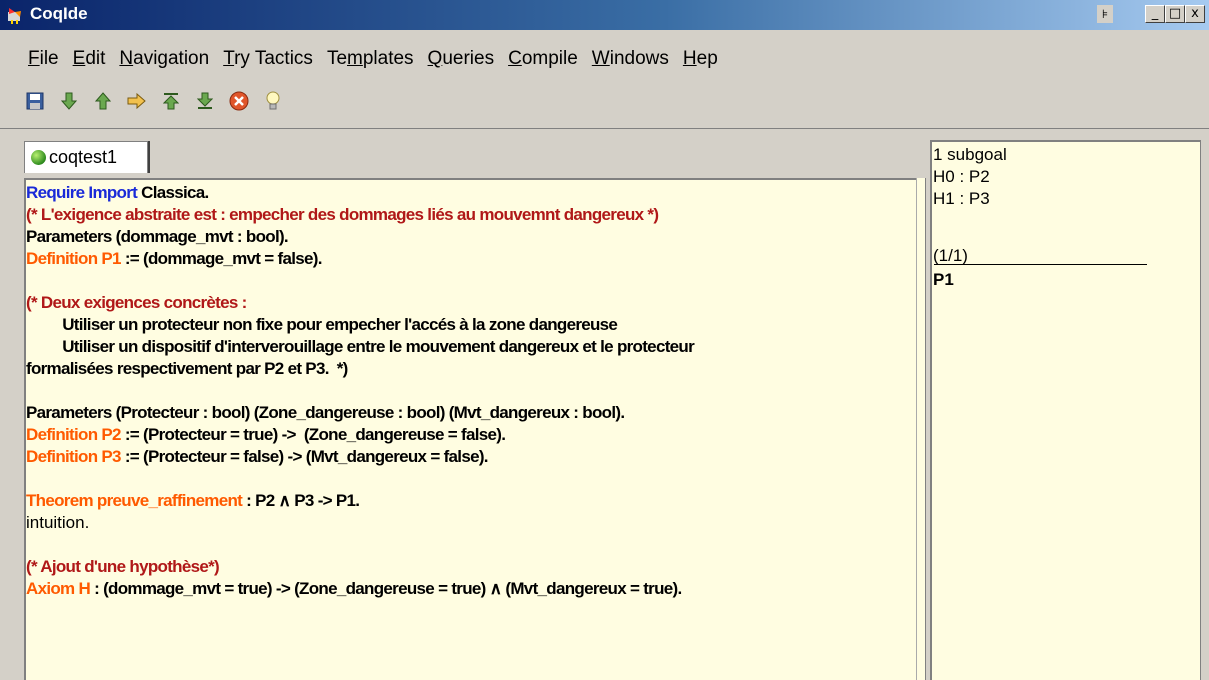  Describe the element at coordinates (73, 434) in the screenshot. I see `code-keyword: Definition P2` at that location.